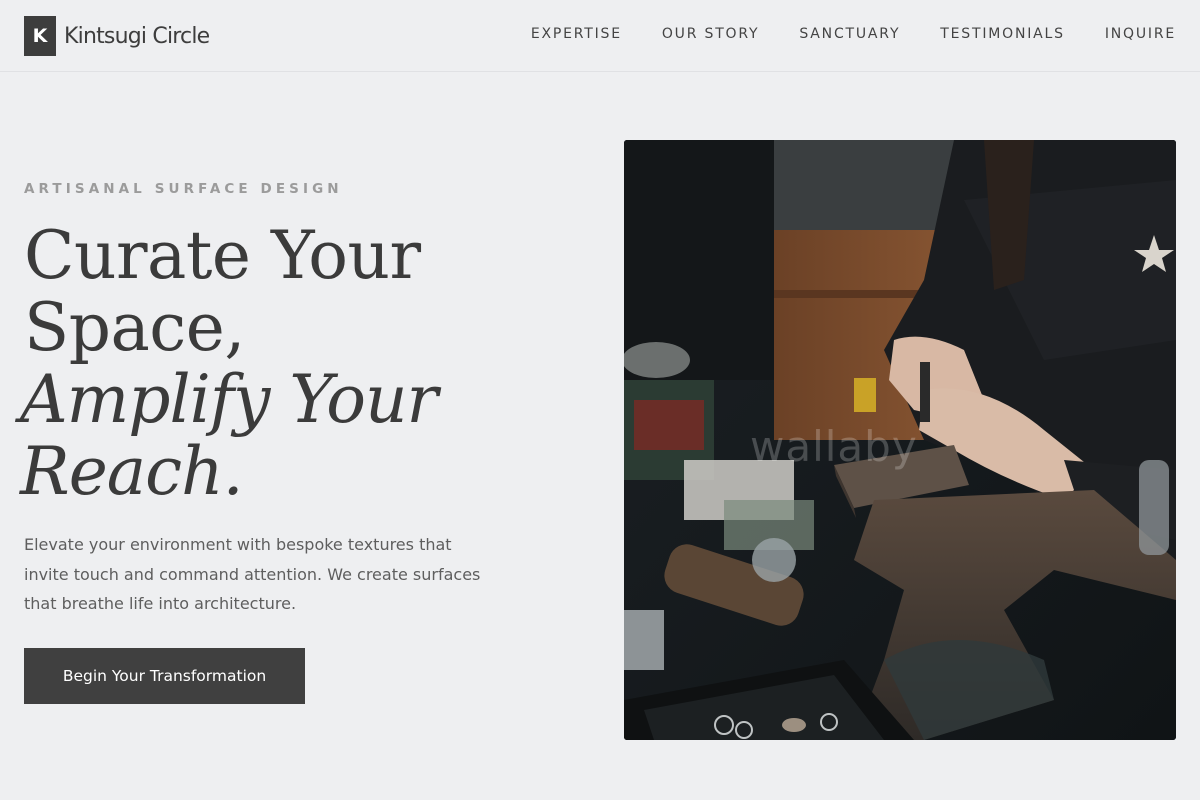  Describe the element at coordinates (40, 36) in the screenshot. I see `brand-mark-icon: K` at that location.